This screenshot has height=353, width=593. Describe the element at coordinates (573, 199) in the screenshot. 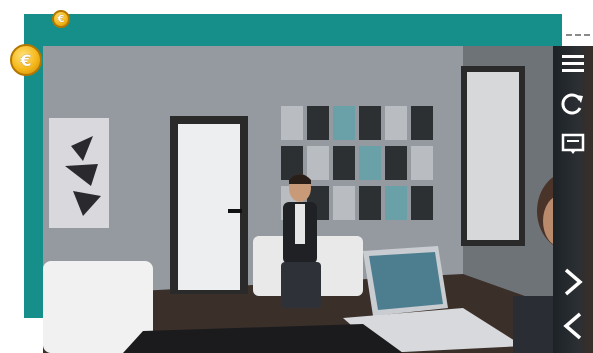

I see `side-toolbar` at that location.